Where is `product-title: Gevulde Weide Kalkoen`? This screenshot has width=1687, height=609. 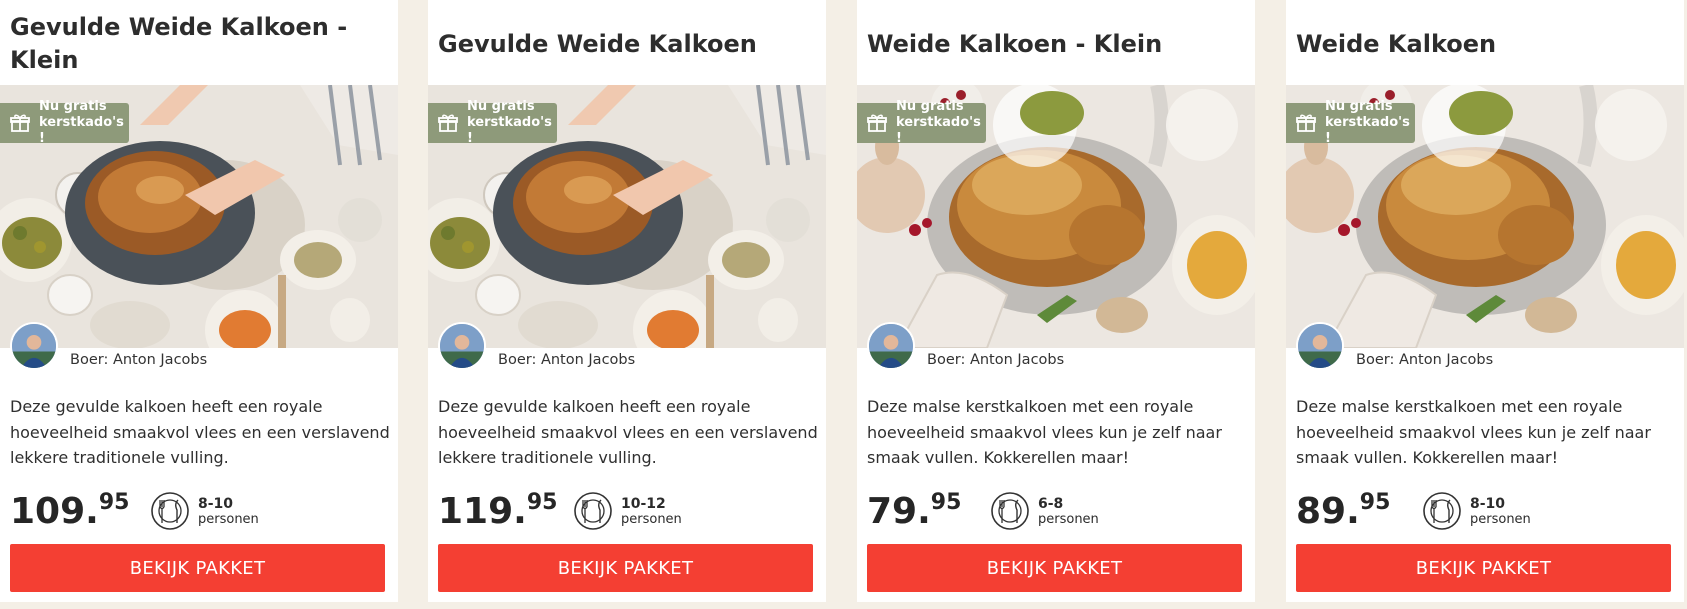 product-title: Gevulde Weide Kalkoen is located at coordinates (624, 44).